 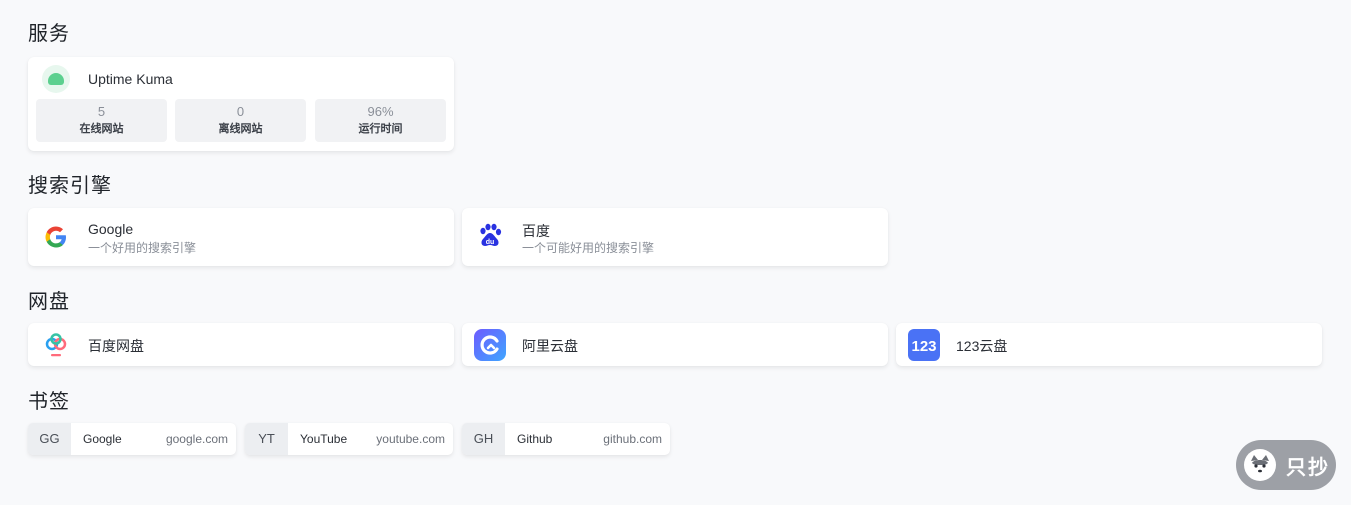 What do you see at coordinates (535, 439) in the screenshot?
I see `bookmark-name: Github` at bounding box center [535, 439].